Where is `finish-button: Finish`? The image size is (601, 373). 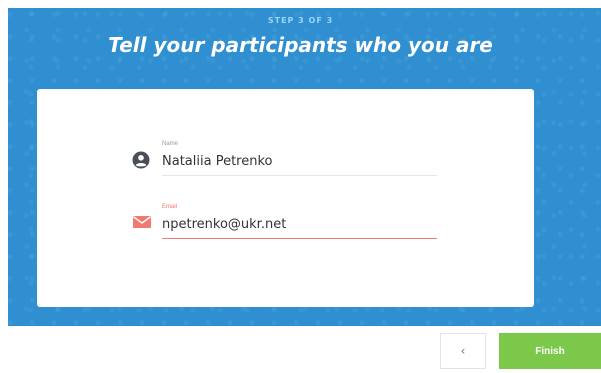
finish-button: Finish is located at coordinates (550, 351).